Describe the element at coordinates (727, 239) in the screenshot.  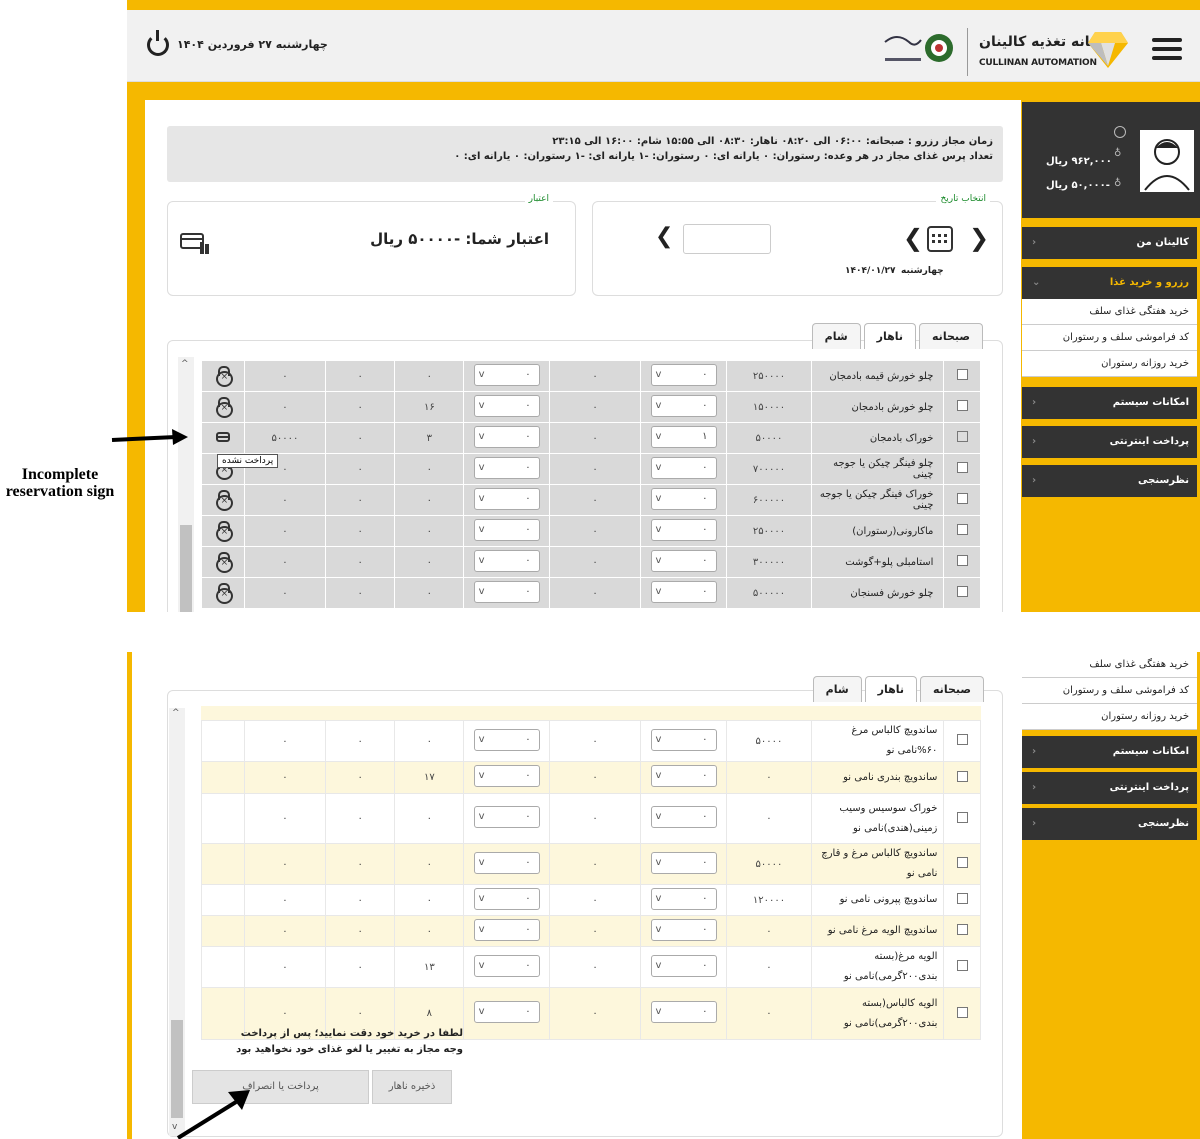
I see `date-input` at that location.